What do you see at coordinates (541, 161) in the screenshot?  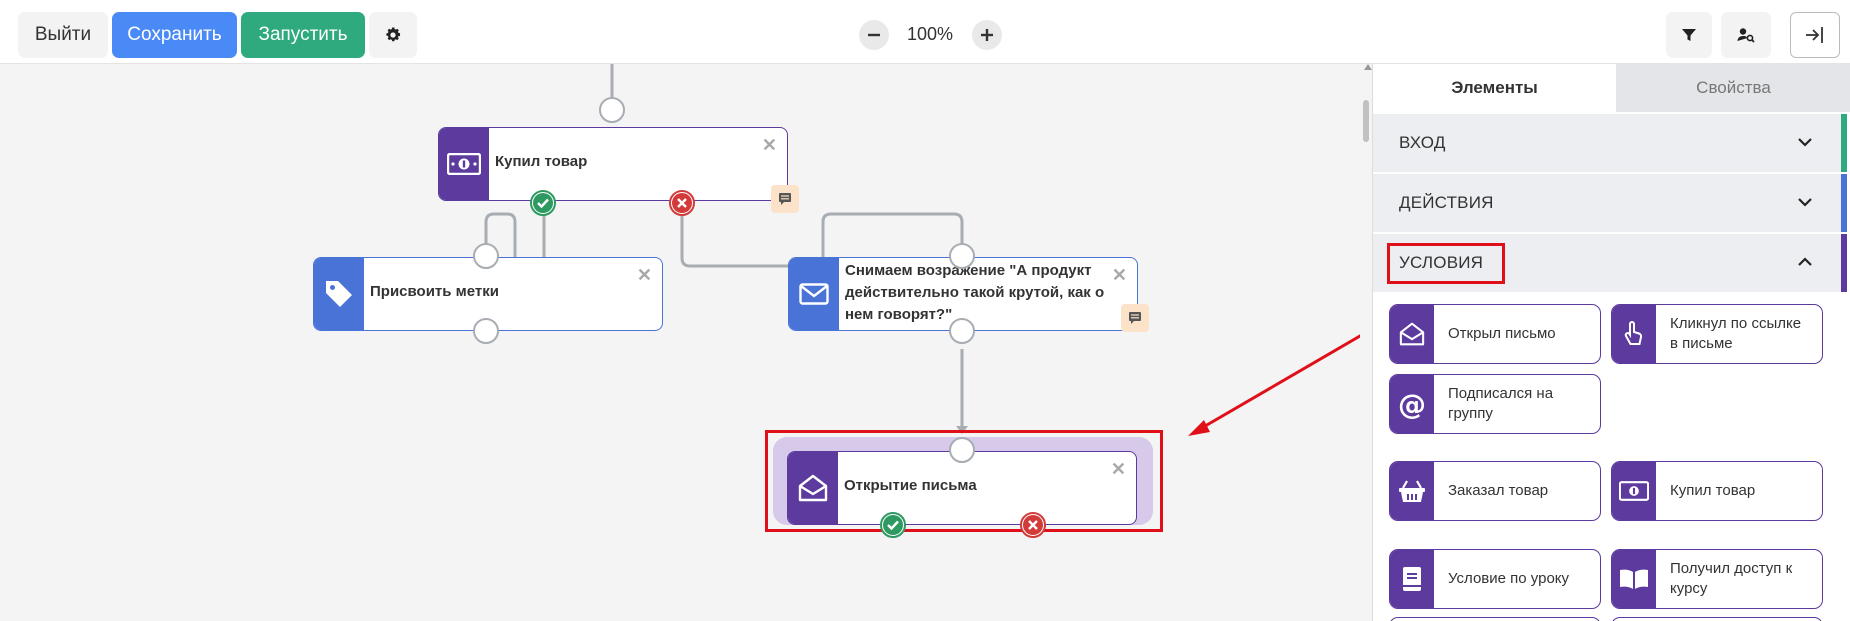 I see `node-title: Купил товар` at bounding box center [541, 161].